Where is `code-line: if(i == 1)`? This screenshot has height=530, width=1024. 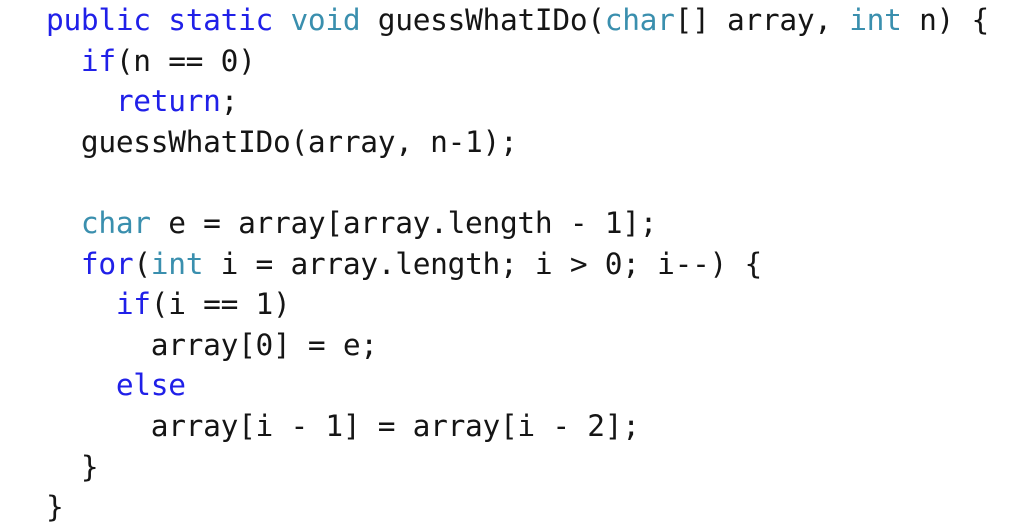 code-line: if(i == 1) is located at coordinates (535, 304).